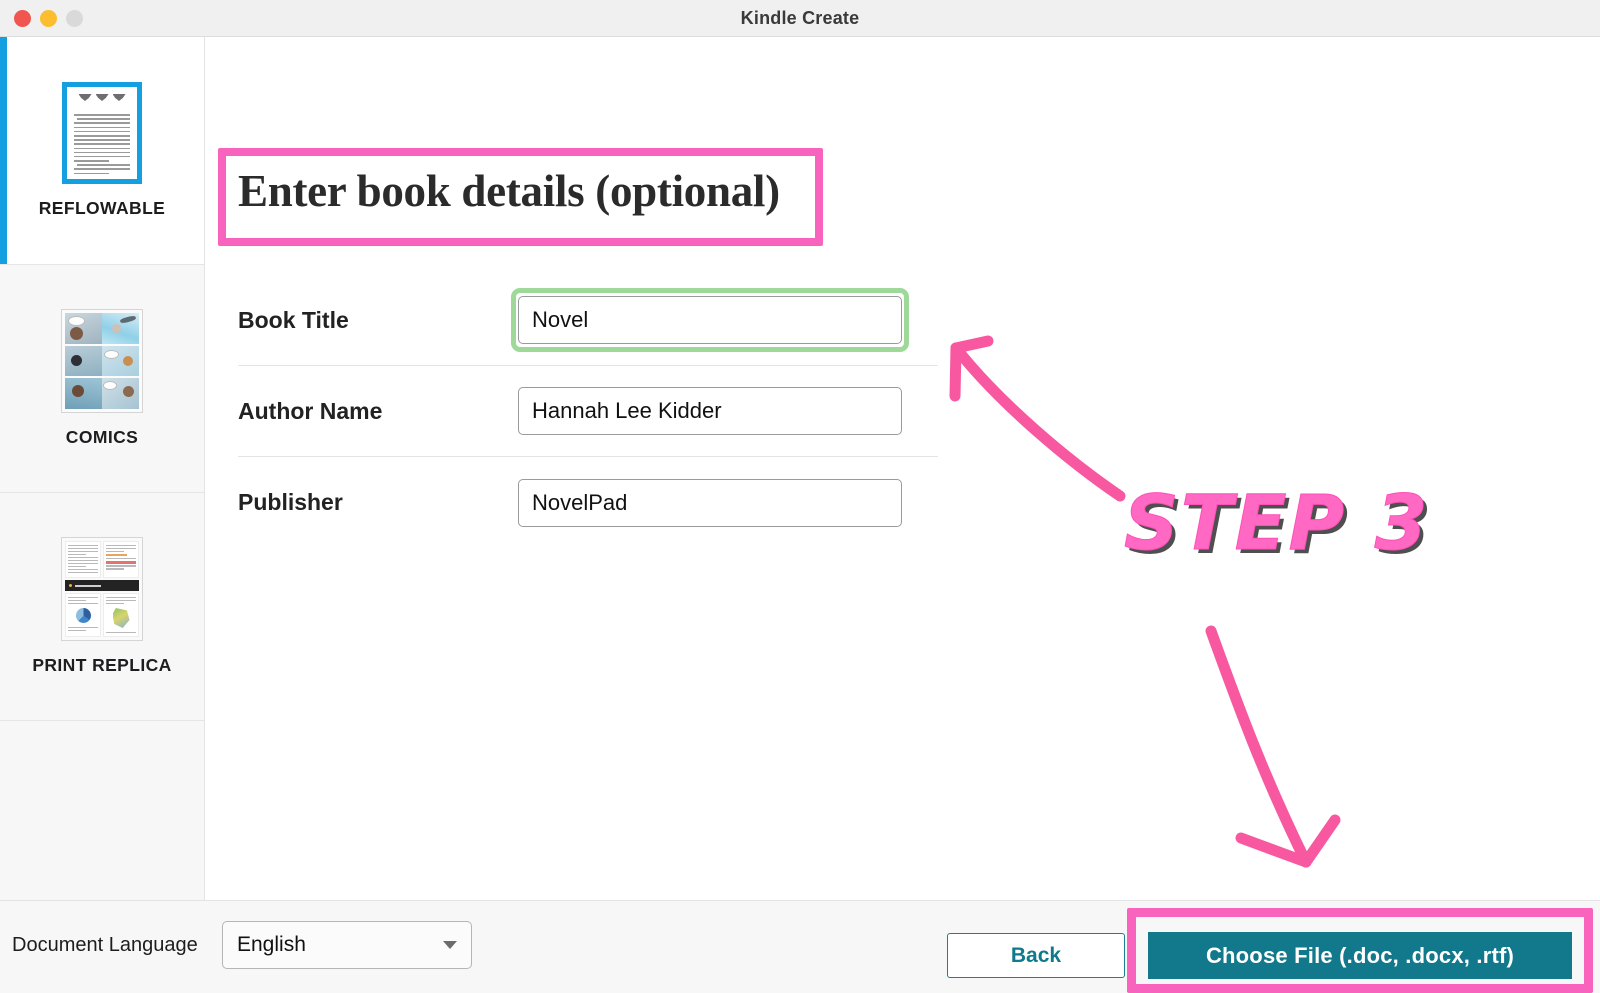 The image size is (1600, 993). What do you see at coordinates (1360, 955) in the screenshot?
I see `choose-file-button: Choose File (.doc, .docx, .rtf)` at bounding box center [1360, 955].